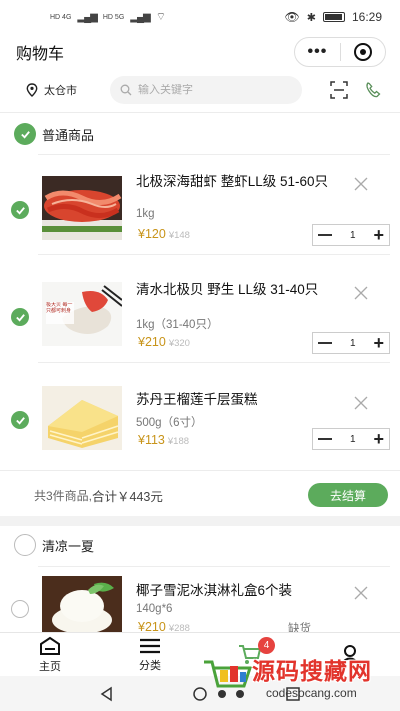  I want to click on product-image-coconut-ice-cream, so click(82, 608).